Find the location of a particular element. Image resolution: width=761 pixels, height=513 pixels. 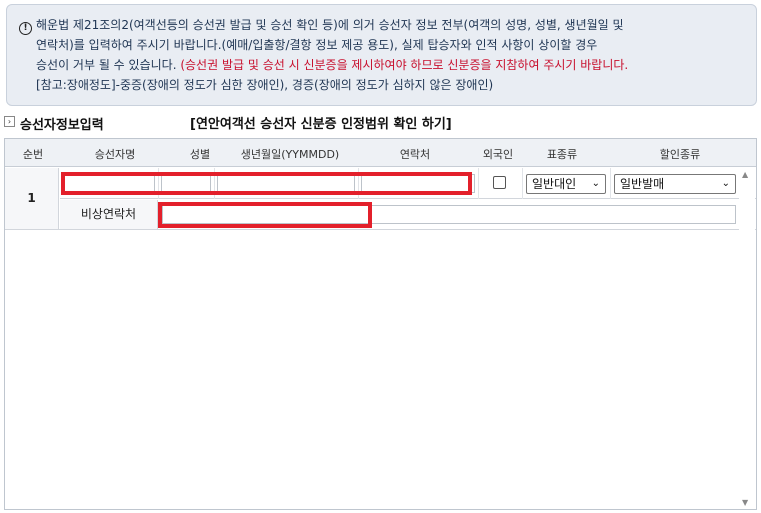

foreigner-checkbox is located at coordinates (499, 182).